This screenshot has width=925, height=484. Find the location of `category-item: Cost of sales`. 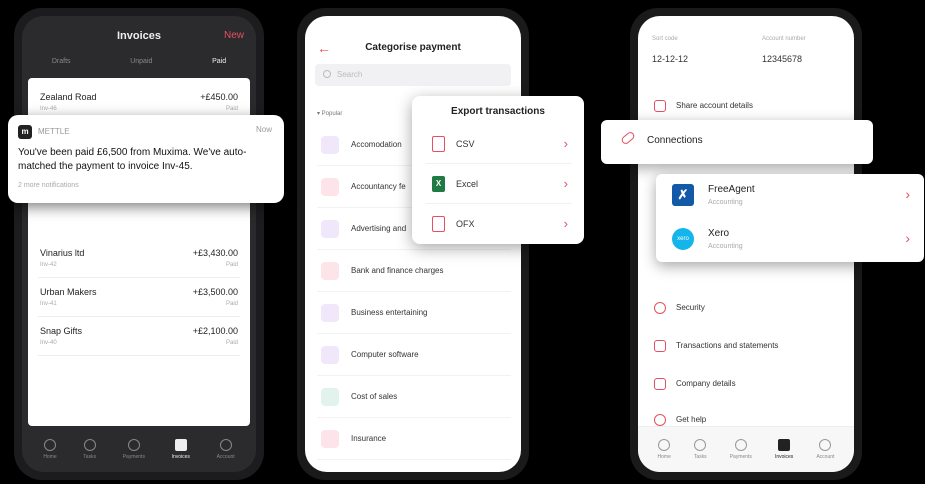

category-item: Cost of sales is located at coordinates (414, 398).